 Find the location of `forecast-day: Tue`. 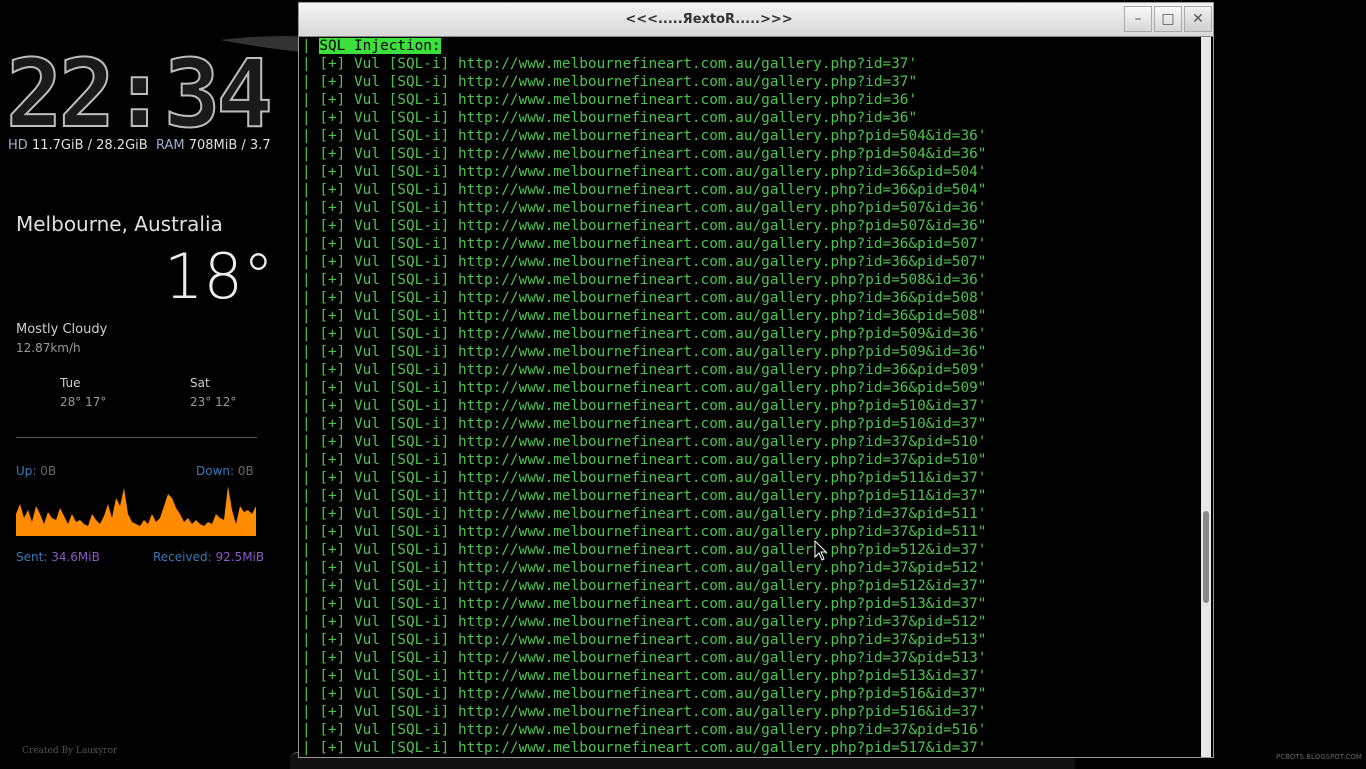

forecast-day: Tue is located at coordinates (70, 383).